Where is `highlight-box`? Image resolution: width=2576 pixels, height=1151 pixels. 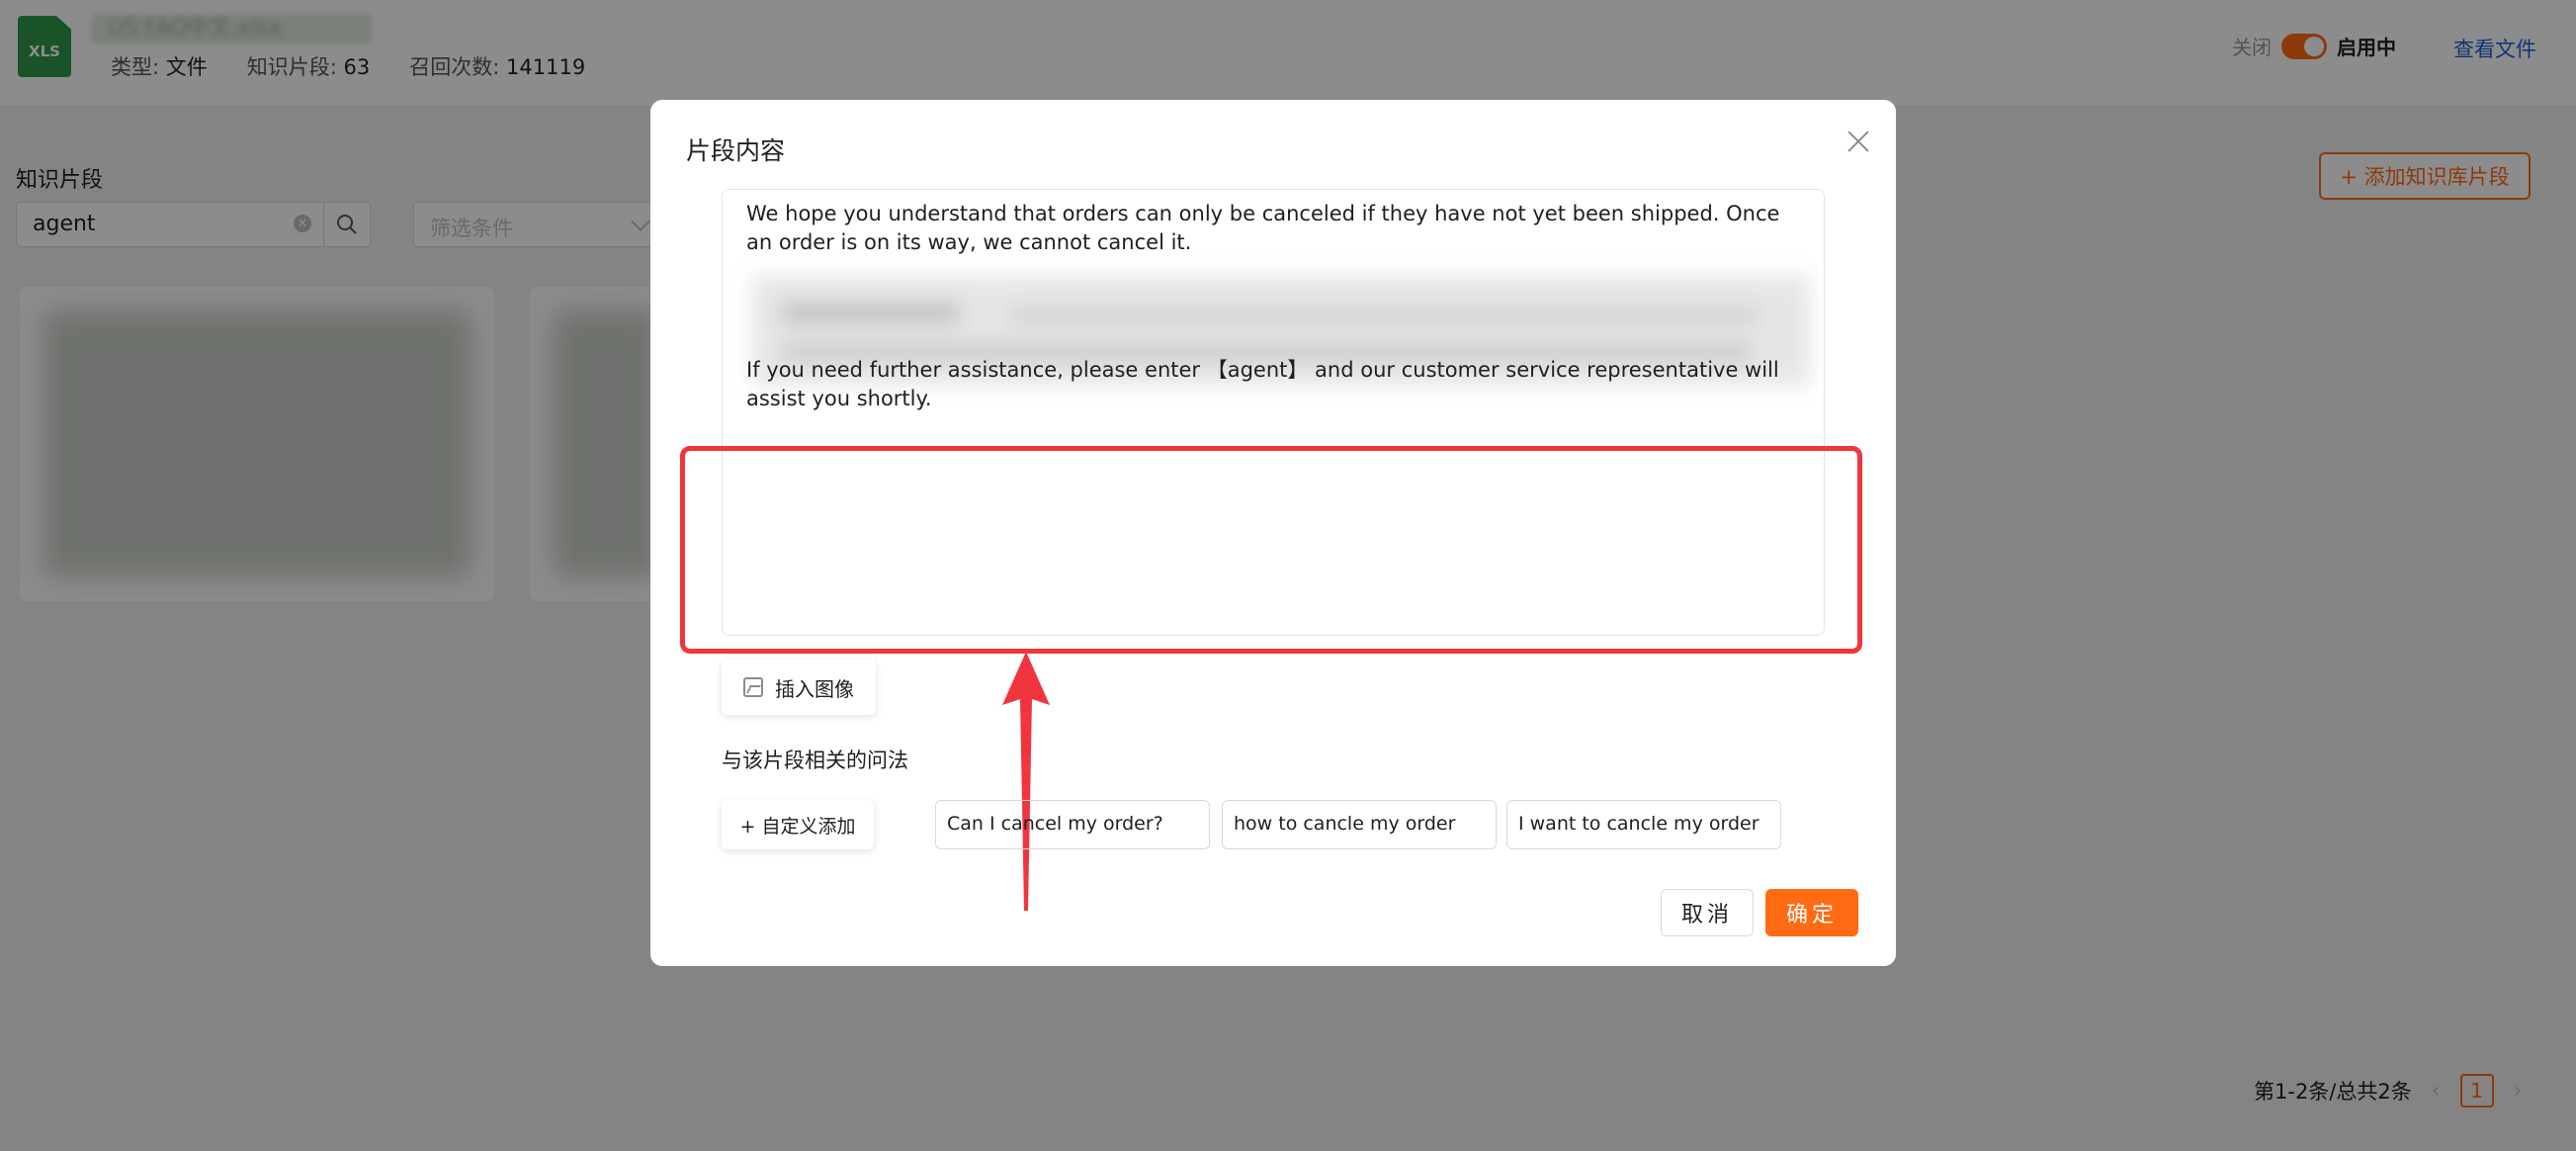 highlight-box is located at coordinates (1271, 550).